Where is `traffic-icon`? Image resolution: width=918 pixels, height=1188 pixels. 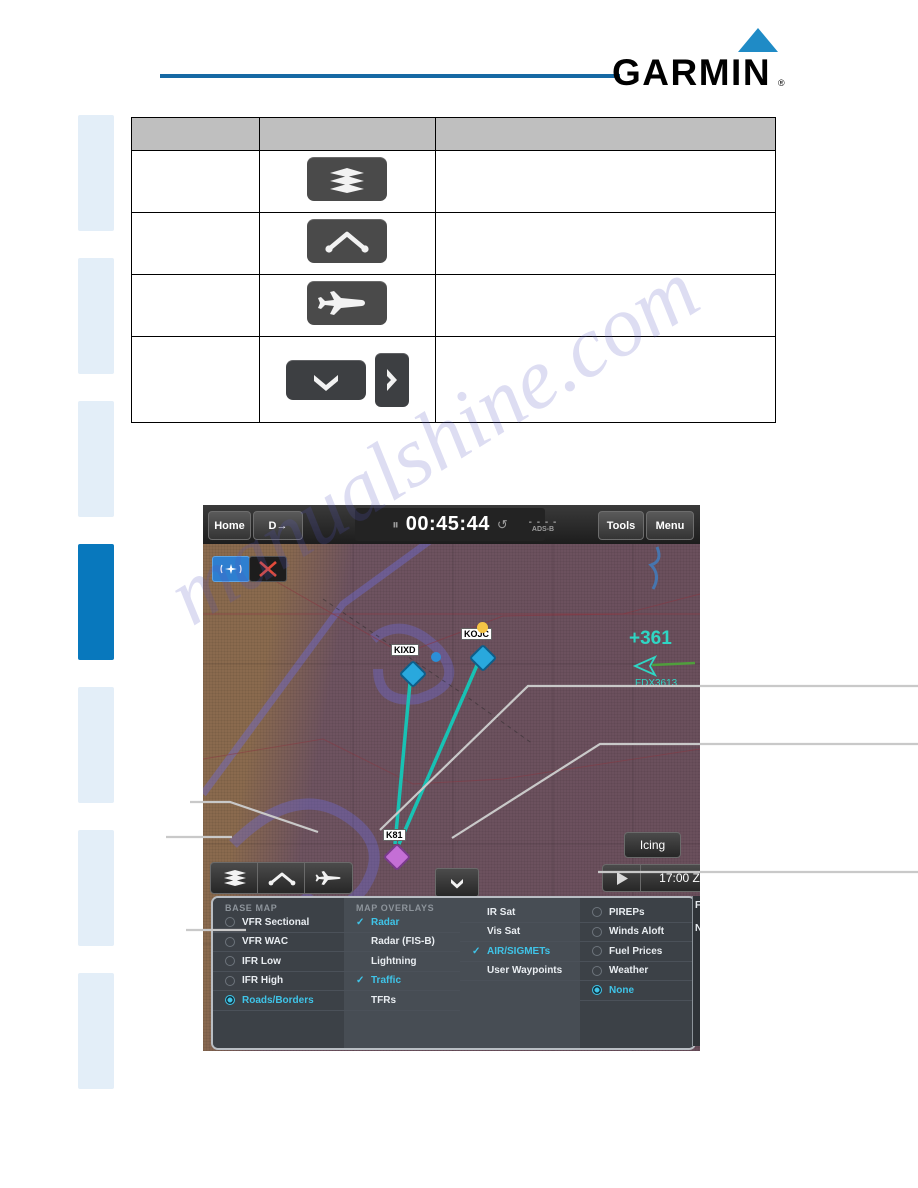
traffic-icon is located at coordinates (231, 569).